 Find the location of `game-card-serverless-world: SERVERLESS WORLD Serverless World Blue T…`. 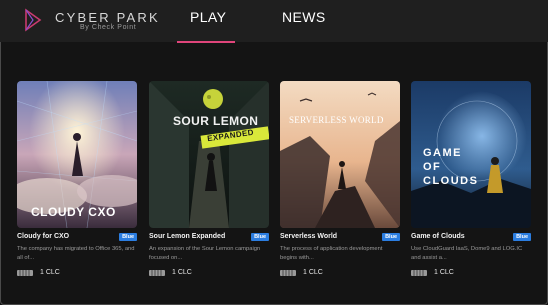

game-card-serverless-world: SERVERLESS WORLD Serverless World Blue T… is located at coordinates (340, 183).